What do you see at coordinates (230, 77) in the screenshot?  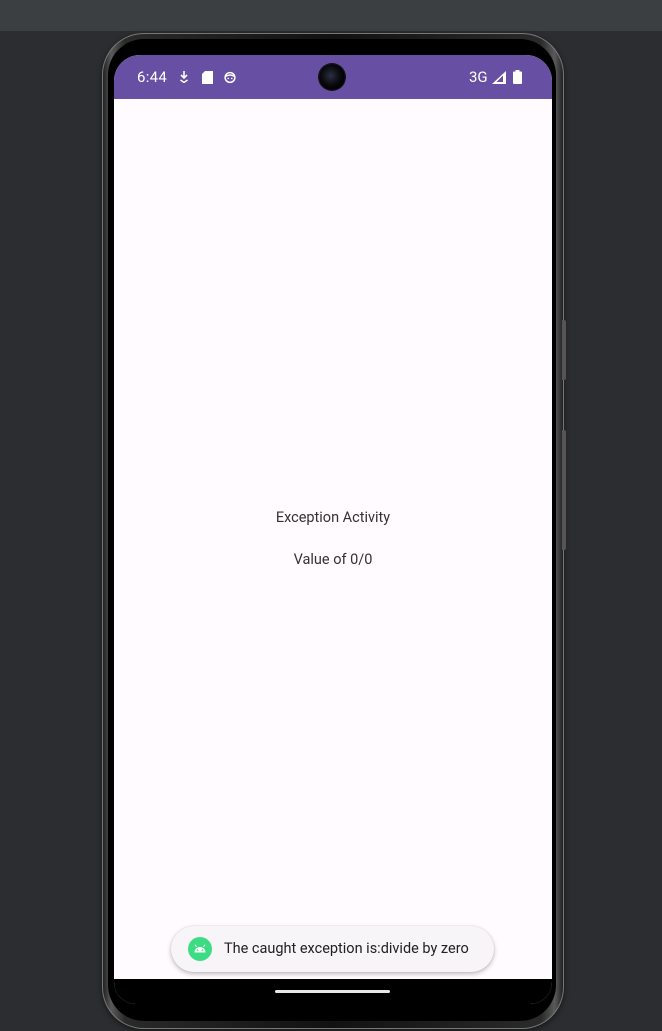 I see `face-icon` at bounding box center [230, 77].